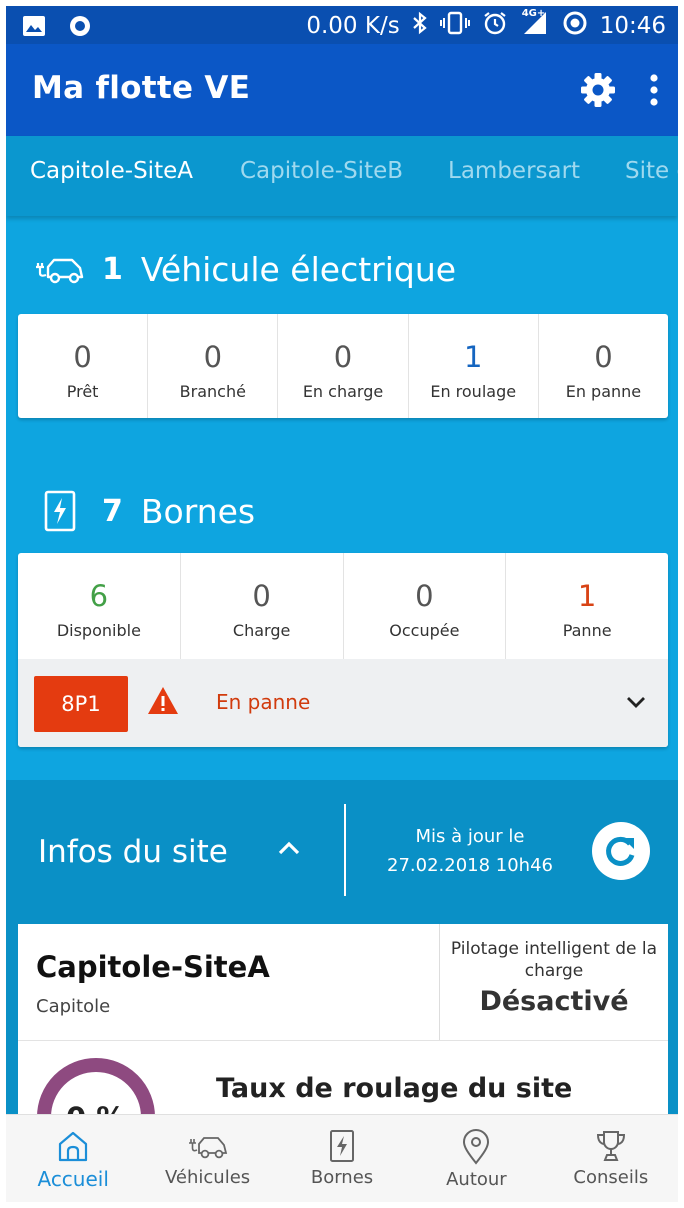 The height and width of the screenshot is (1208, 684). What do you see at coordinates (73, 1006) in the screenshot?
I see `site-group: Capitole` at bounding box center [73, 1006].